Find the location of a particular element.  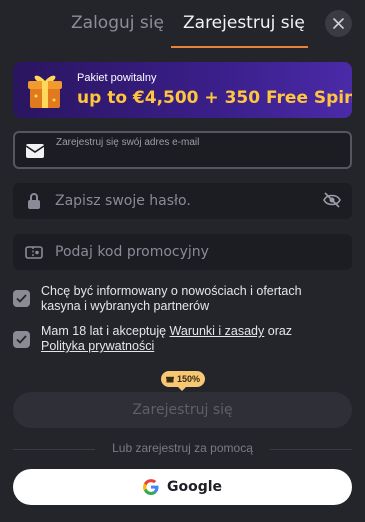

banner-subtitle: Pakiet powitalny is located at coordinates (117, 78).